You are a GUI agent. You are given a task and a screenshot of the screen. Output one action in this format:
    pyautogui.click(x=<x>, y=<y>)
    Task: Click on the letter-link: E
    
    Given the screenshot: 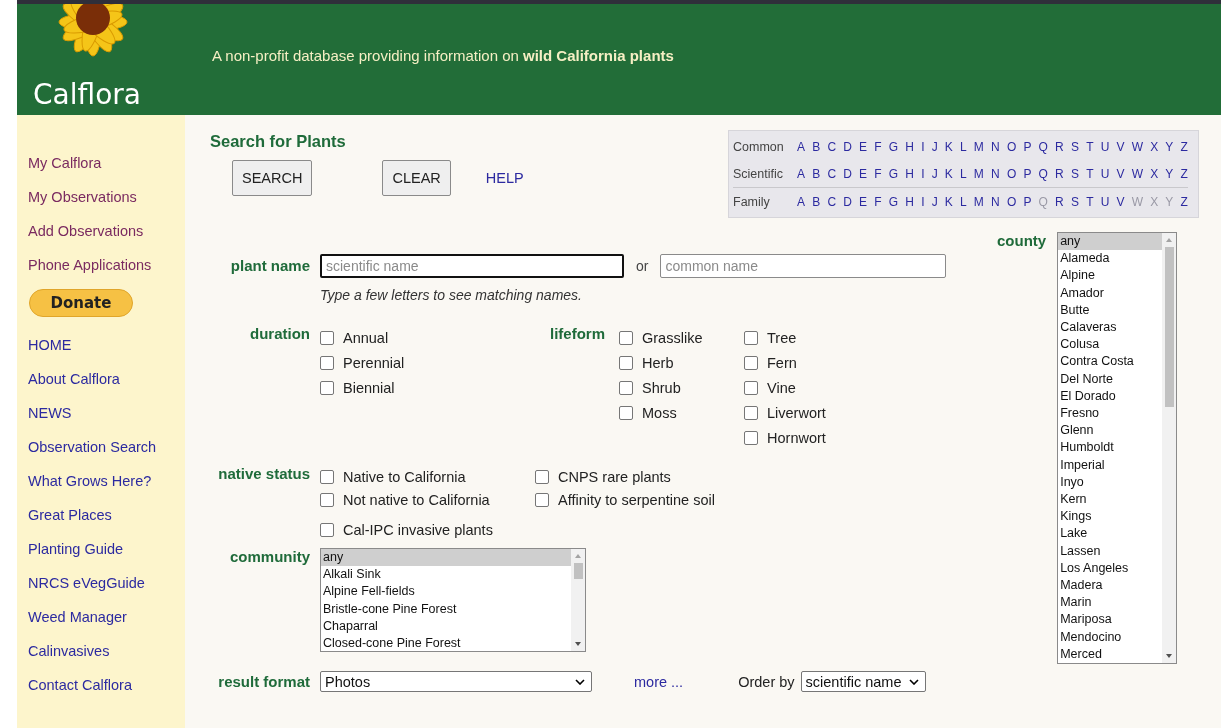 What is the action you would take?
    pyautogui.click(x=863, y=146)
    